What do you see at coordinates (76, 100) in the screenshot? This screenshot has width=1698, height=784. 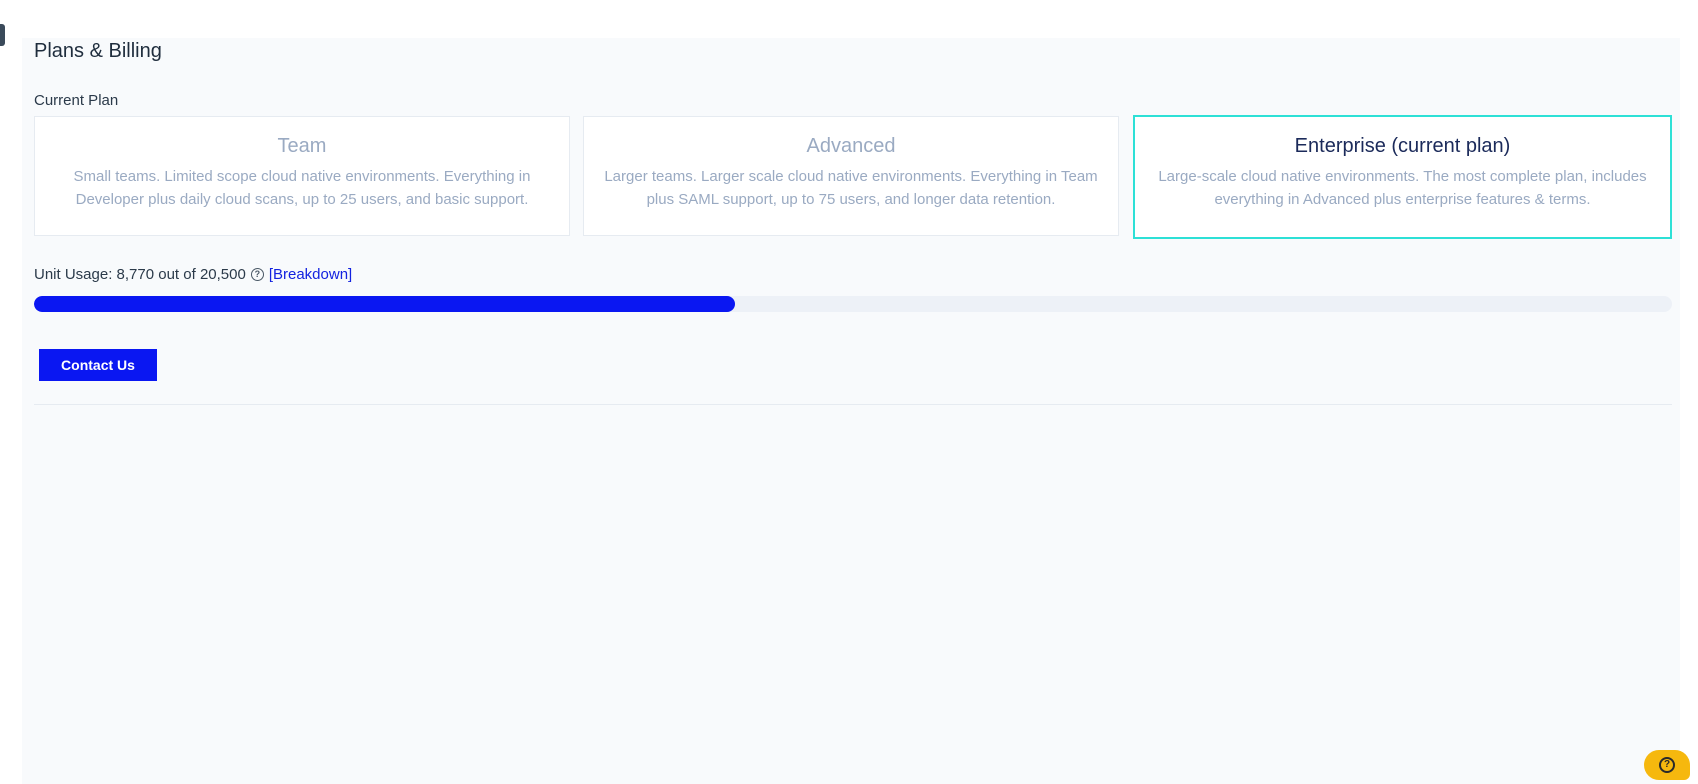 I see `current-plan-label: Current Plan` at bounding box center [76, 100].